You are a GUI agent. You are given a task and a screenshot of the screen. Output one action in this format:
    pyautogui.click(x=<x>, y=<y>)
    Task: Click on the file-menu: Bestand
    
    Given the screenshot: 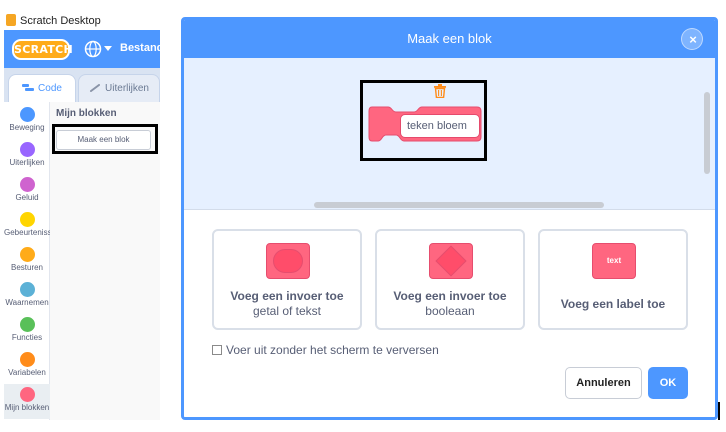 What is the action you would take?
    pyautogui.click(x=141, y=48)
    